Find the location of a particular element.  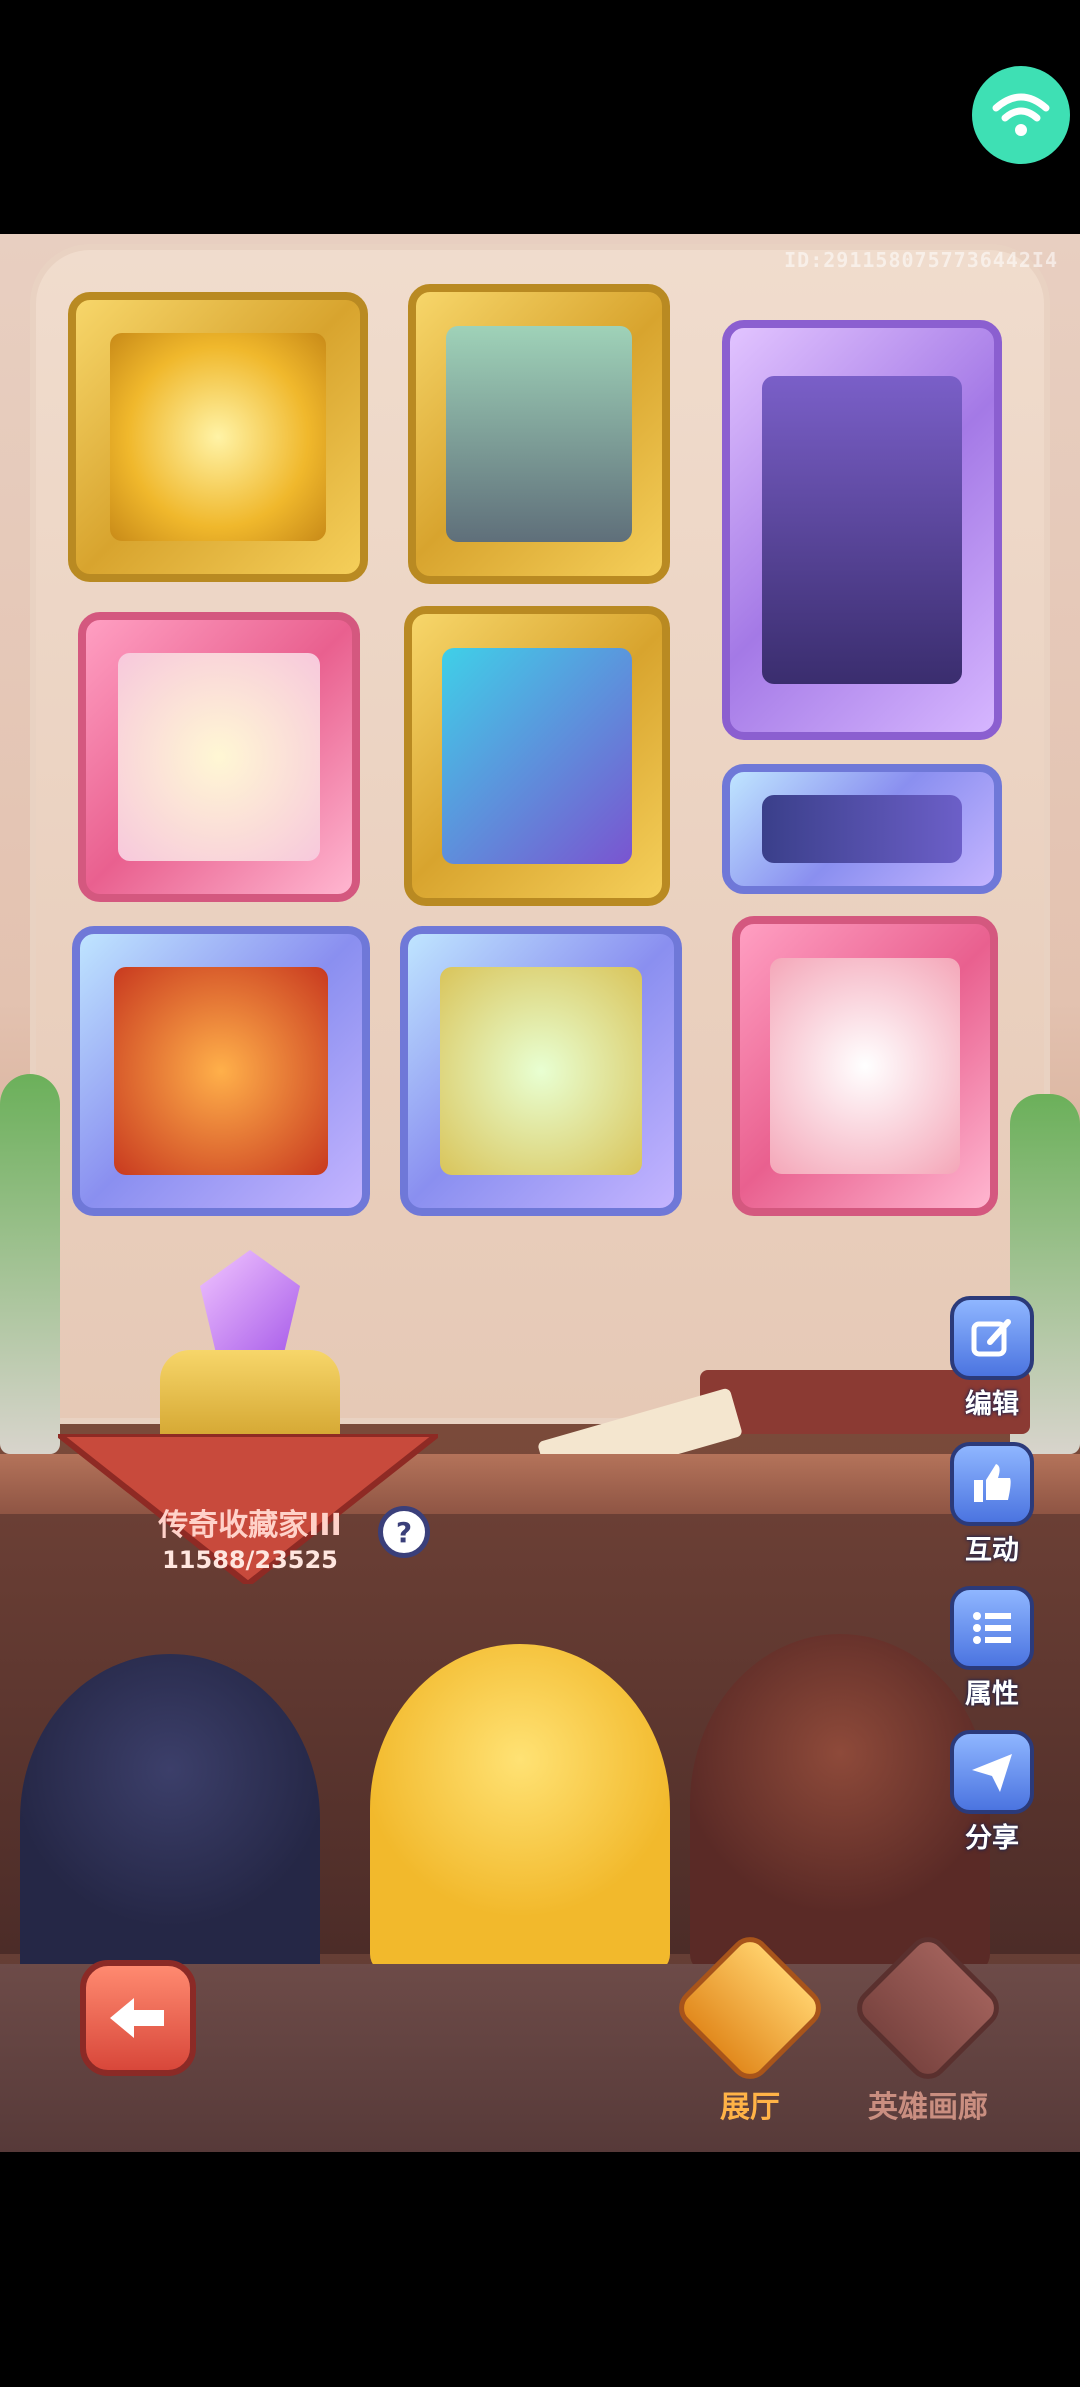

tab-hero-gallery: 英雄画廊 is located at coordinates (928, 2027).